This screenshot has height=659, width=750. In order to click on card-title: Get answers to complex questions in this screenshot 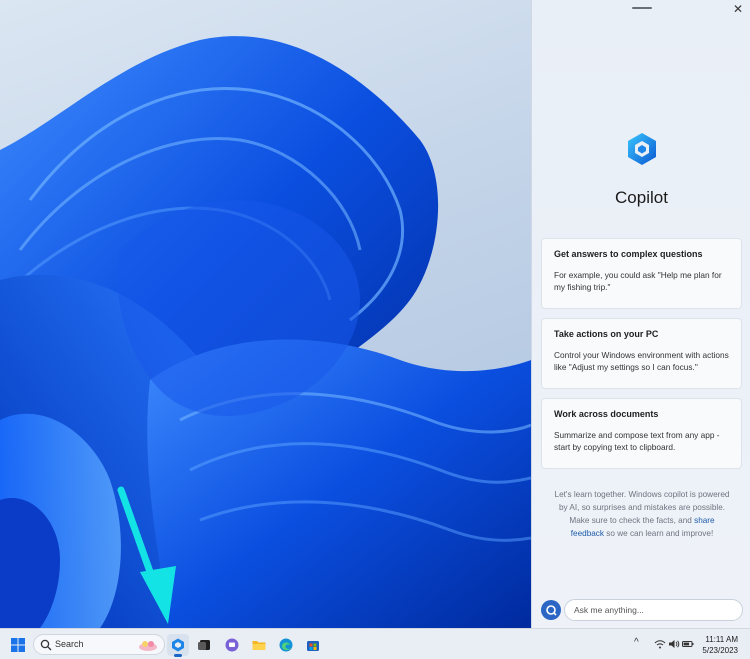, I will do `click(628, 254)`.